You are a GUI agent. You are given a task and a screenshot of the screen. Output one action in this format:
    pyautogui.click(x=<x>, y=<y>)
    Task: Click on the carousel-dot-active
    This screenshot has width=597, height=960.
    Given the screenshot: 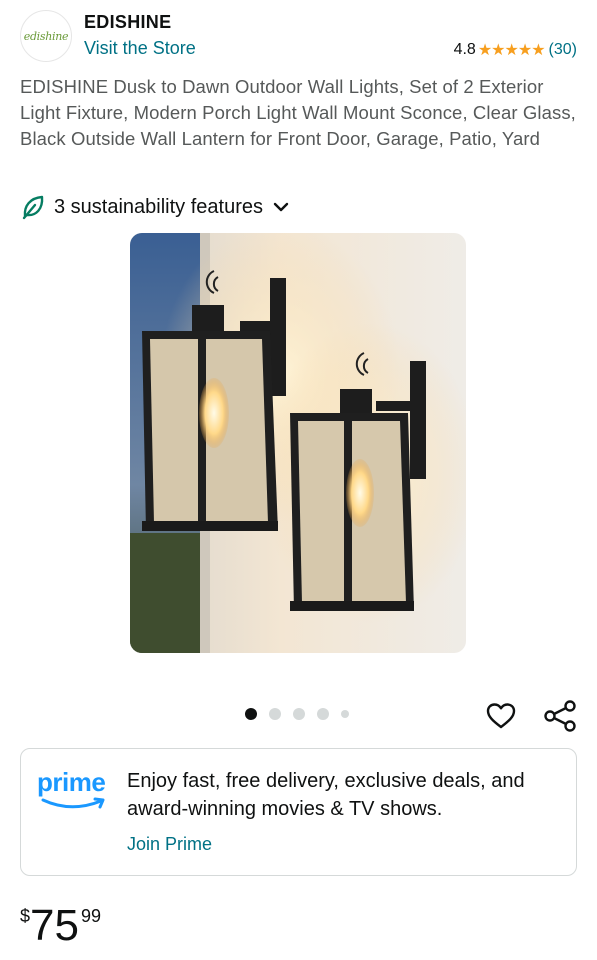 What is the action you would take?
    pyautogui.click(x=251, y=714)
    